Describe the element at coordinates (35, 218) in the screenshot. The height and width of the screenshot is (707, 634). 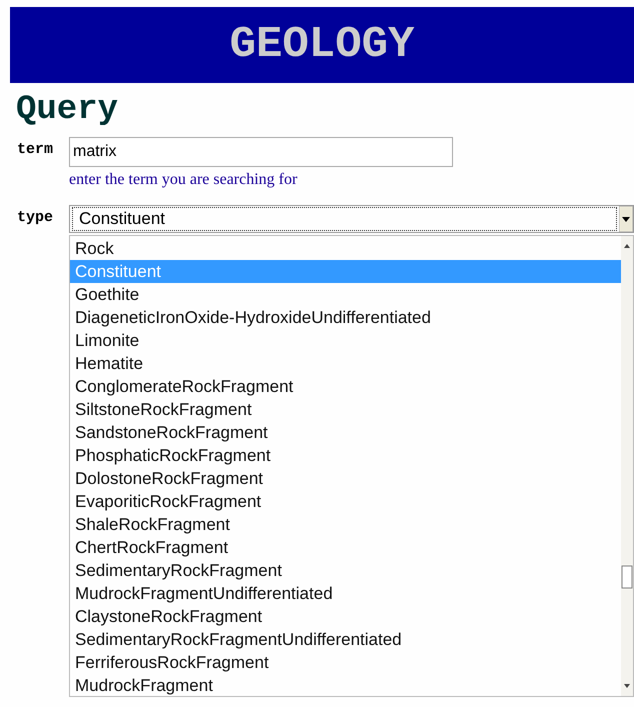
I see `field-label: type` at that location.